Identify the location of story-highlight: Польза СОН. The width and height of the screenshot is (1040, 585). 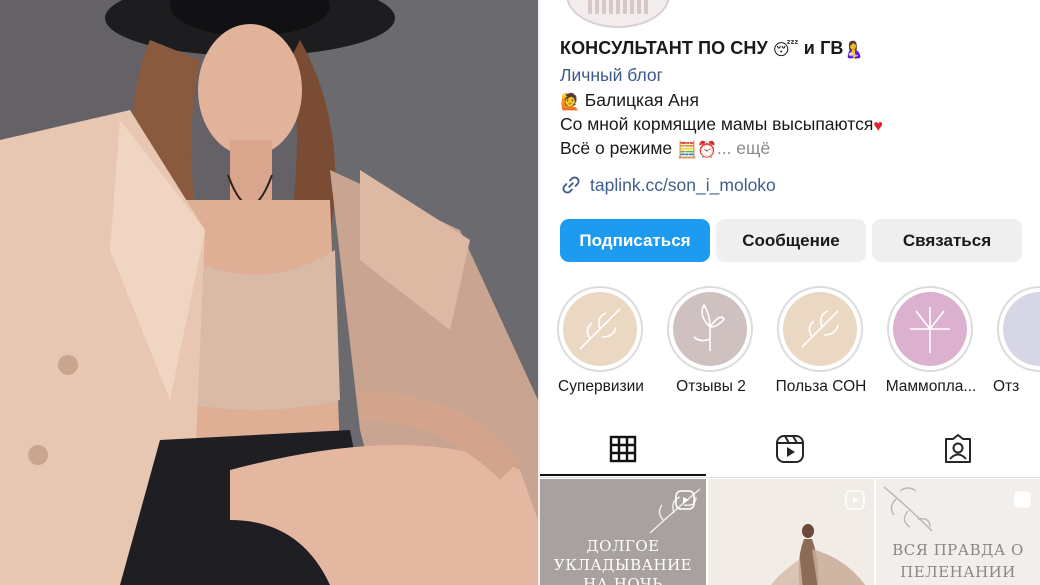
(821, 340).